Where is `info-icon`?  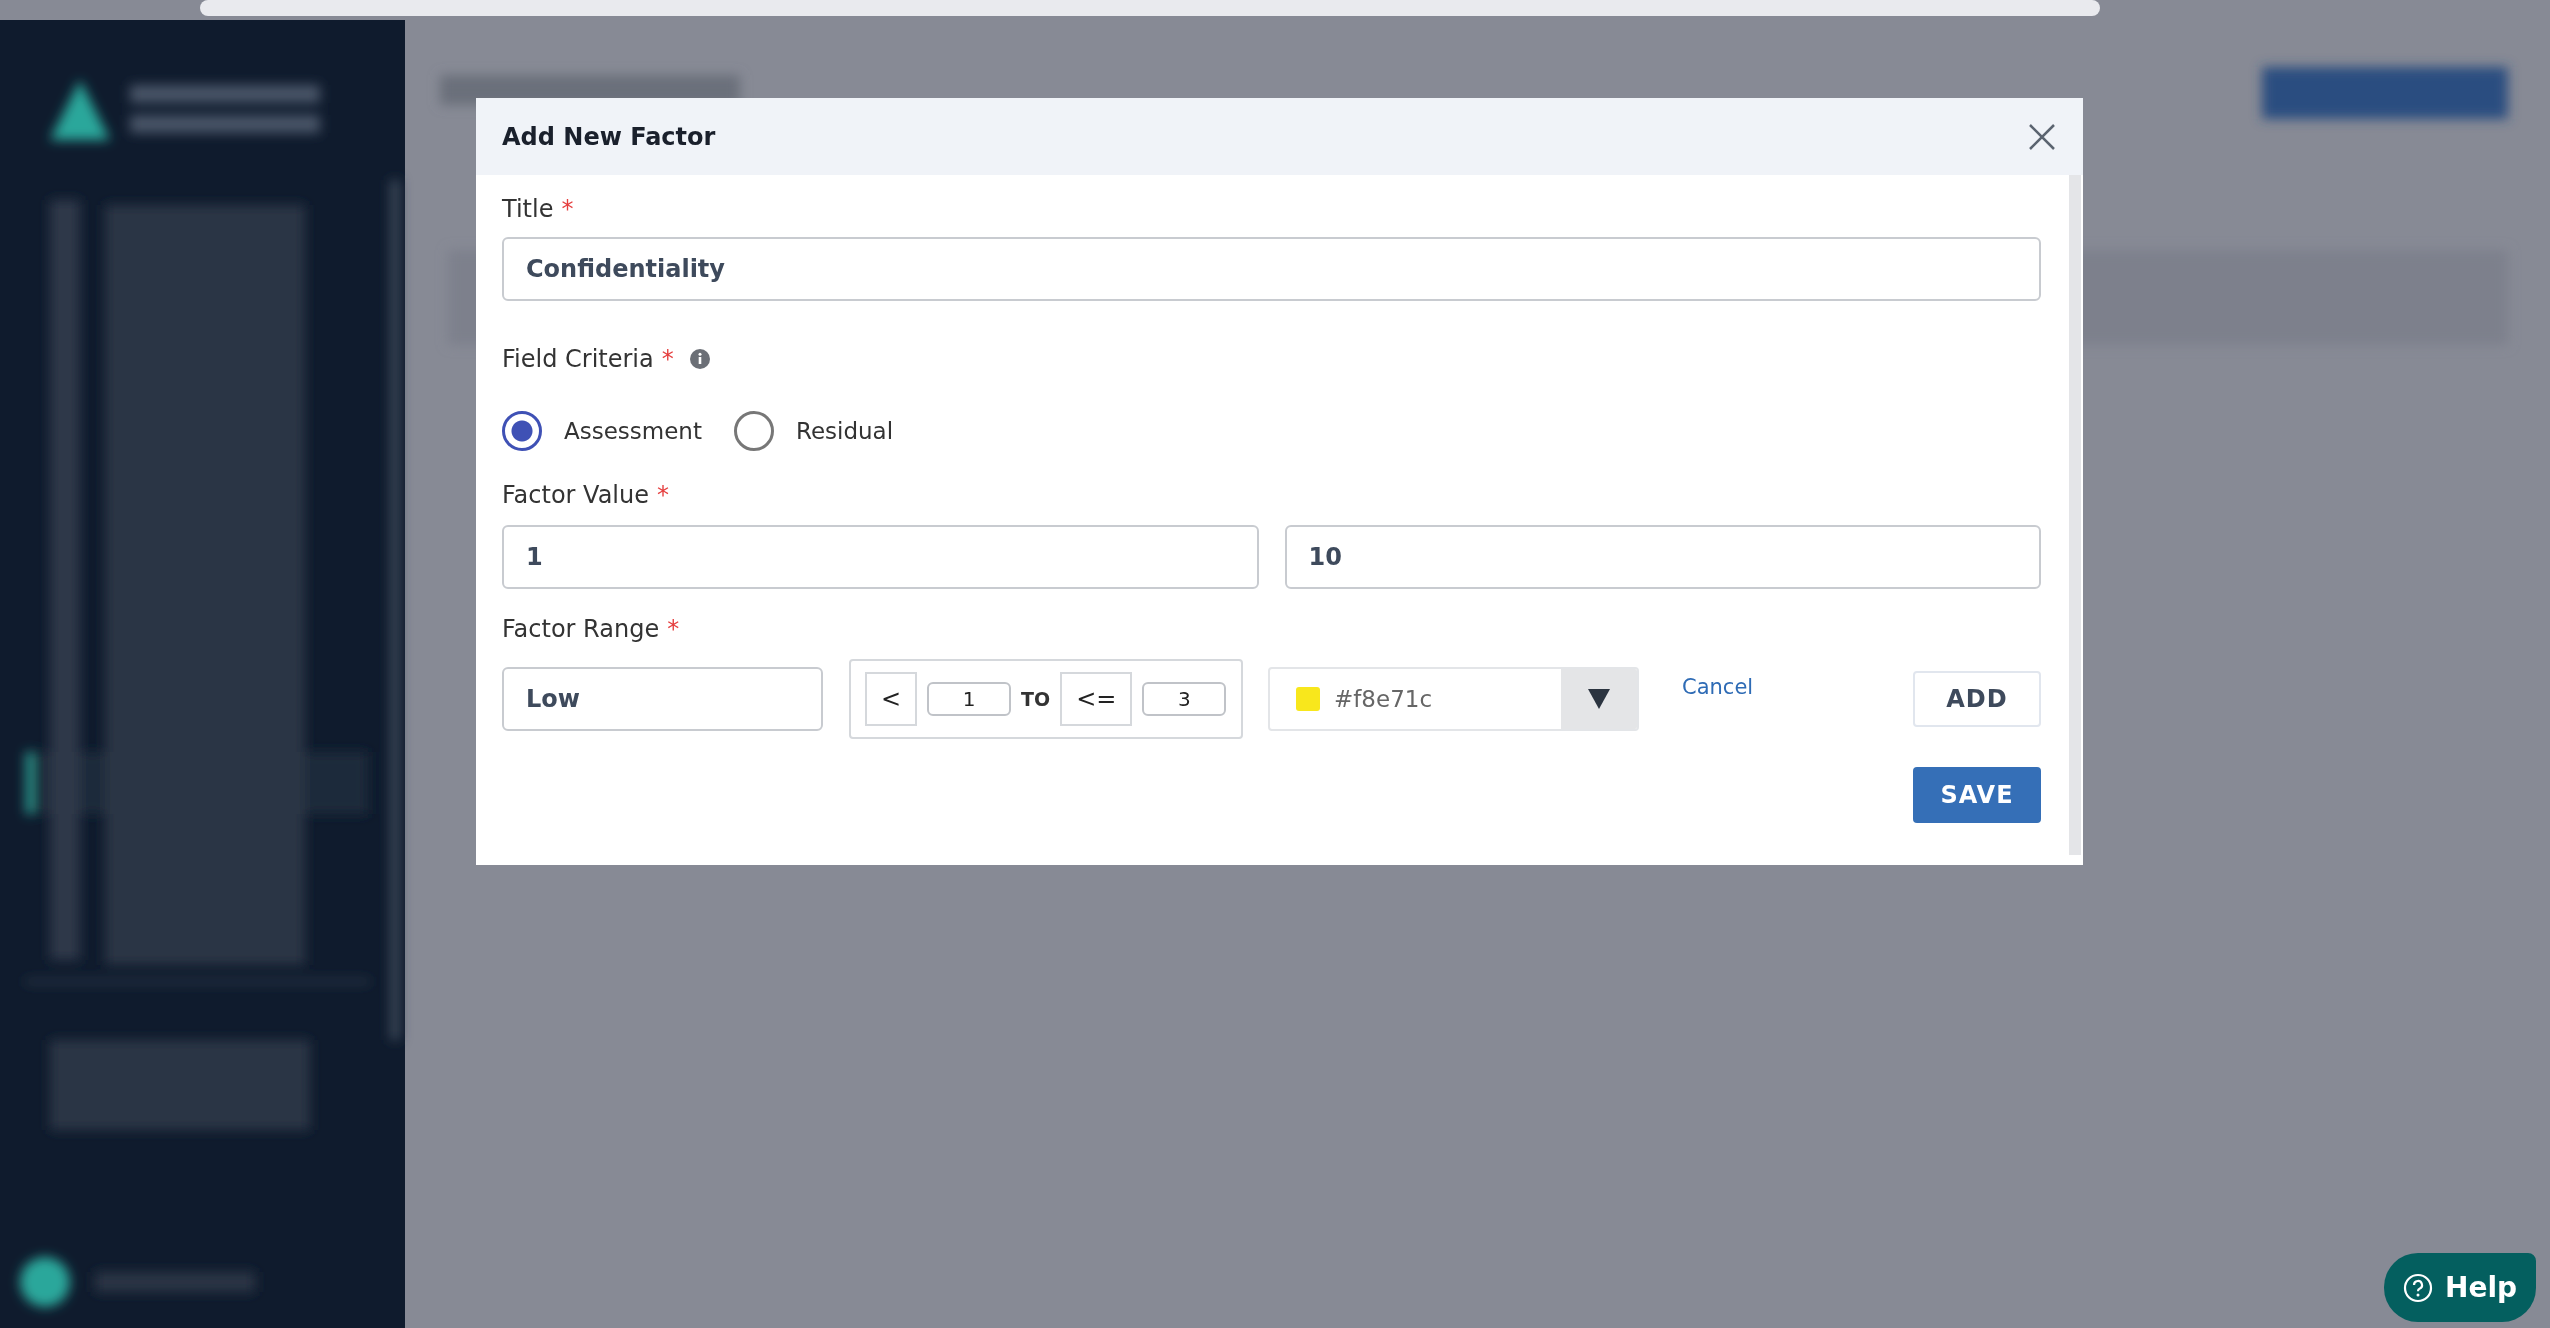 info-icon is located at coordinates (699, 359).